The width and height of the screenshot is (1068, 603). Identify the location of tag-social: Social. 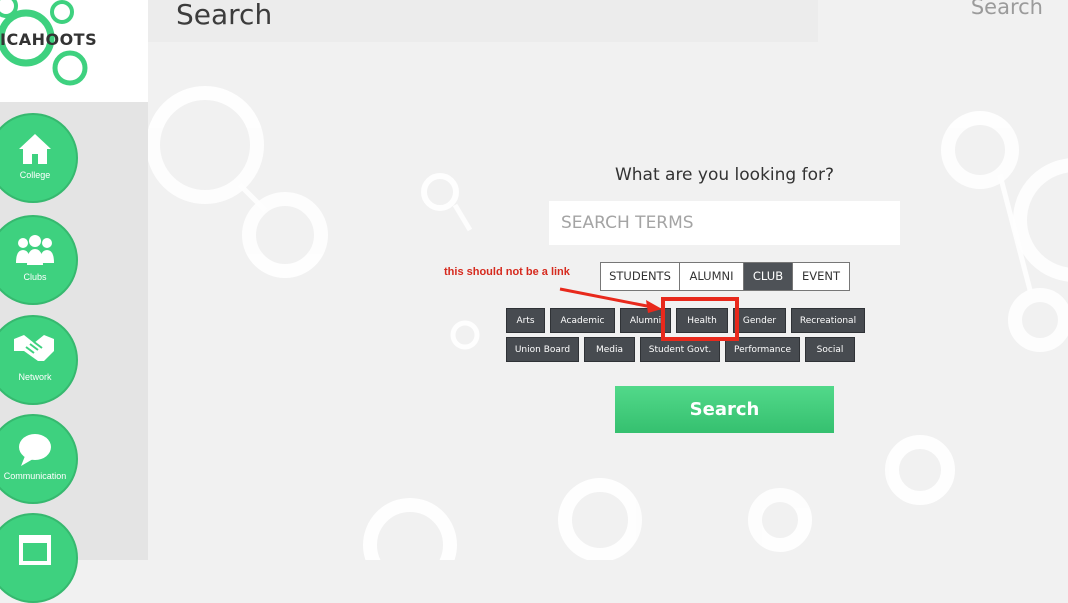
(830, 349).